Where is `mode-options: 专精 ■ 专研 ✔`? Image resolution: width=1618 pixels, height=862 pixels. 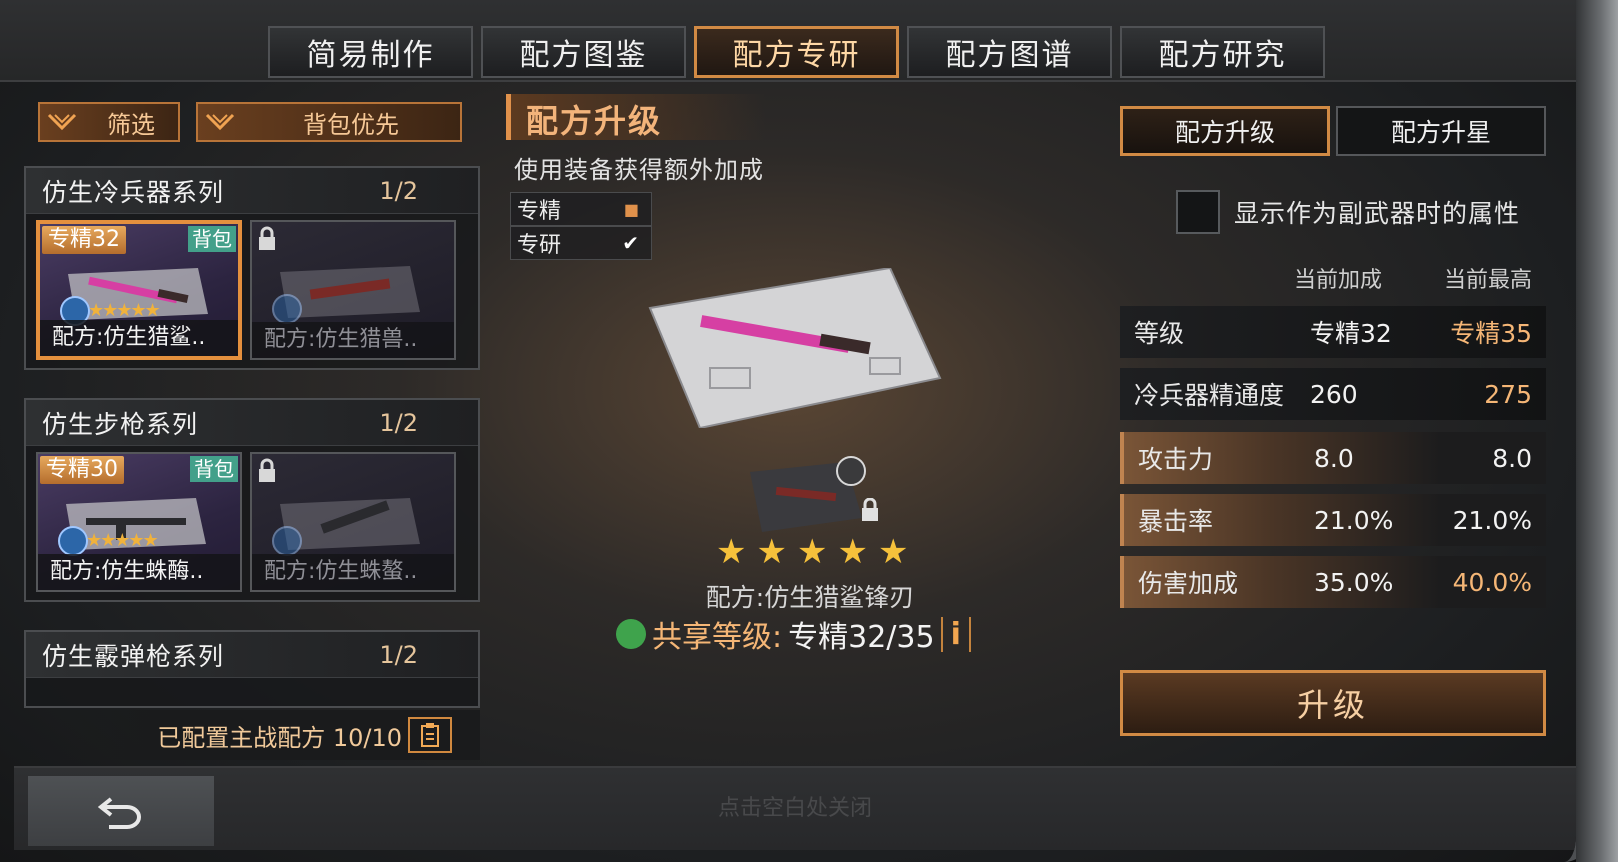 mode-options: 专精 ■ 专研 ✔ is located at coordinates (581, 226).